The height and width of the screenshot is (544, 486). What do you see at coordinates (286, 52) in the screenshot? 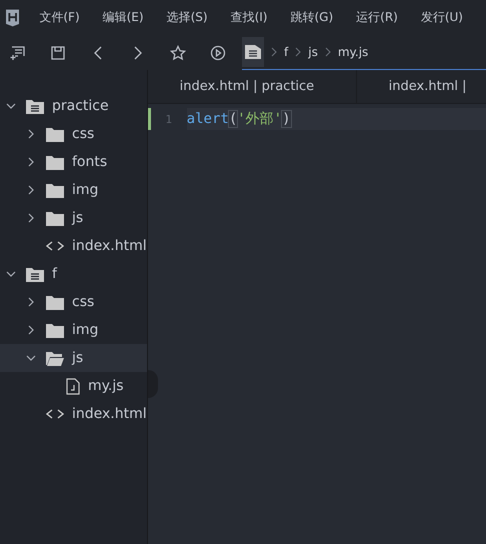
I see `breadcrumb-item: f` at bounding box center [286, 52].